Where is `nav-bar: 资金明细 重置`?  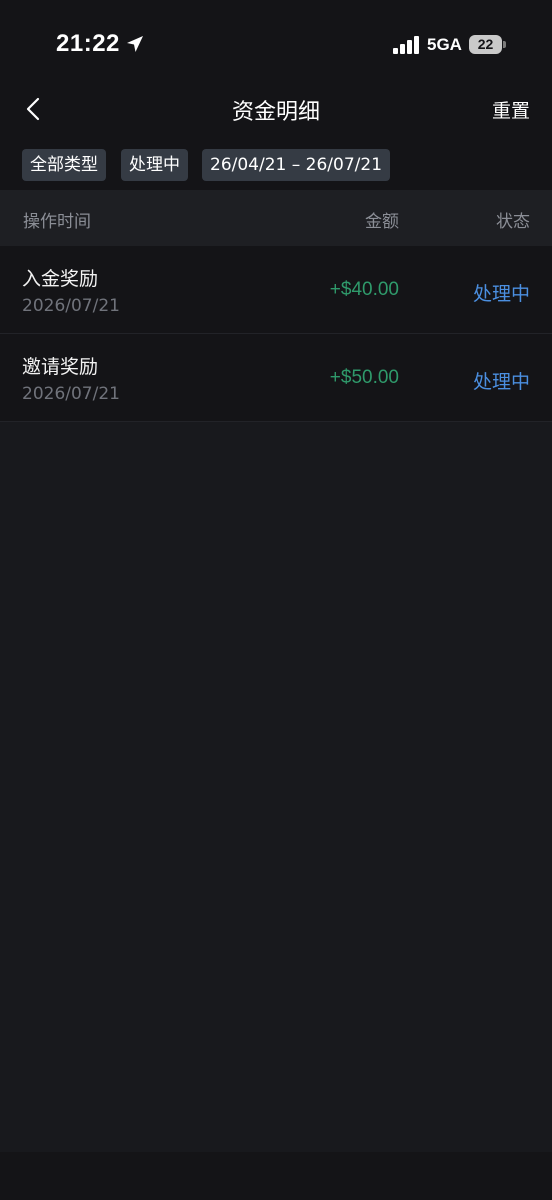
nav-bar: 资金明细 重置 is located at coordinates (276, 115).